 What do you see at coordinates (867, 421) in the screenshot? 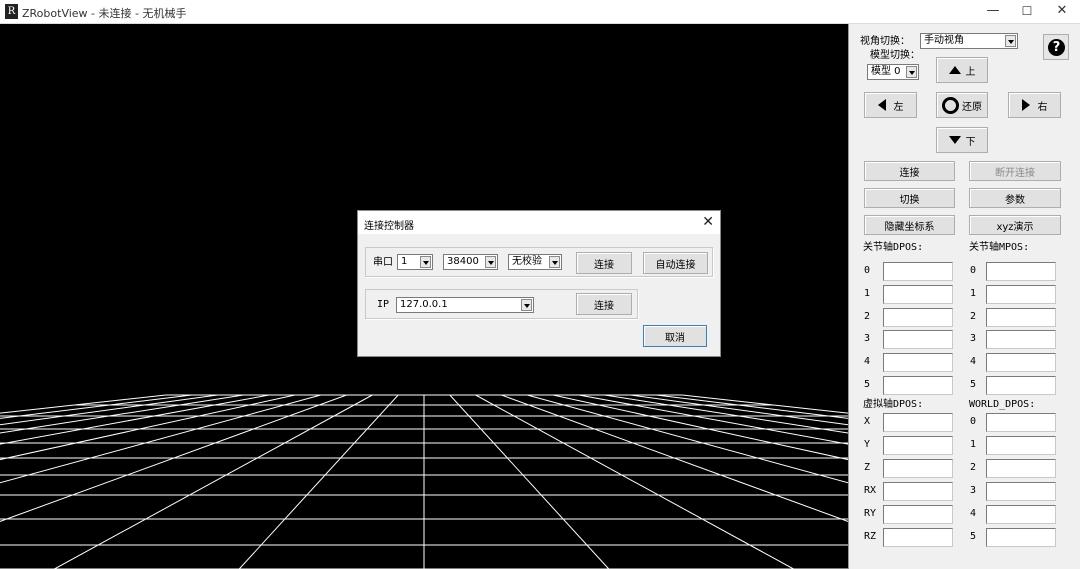
I see `virtual-axis-label: X` at bounding box center [867, 421].